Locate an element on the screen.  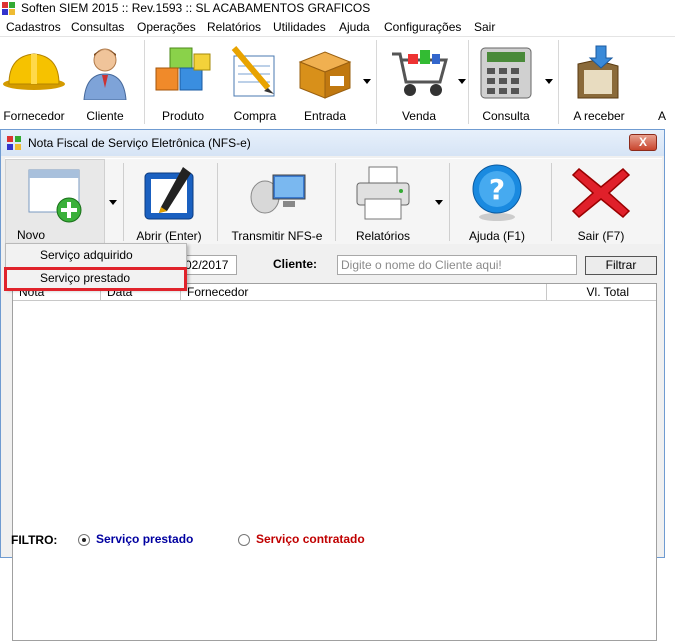
cliente-button: Cliente is located at coordinates (105, 82).